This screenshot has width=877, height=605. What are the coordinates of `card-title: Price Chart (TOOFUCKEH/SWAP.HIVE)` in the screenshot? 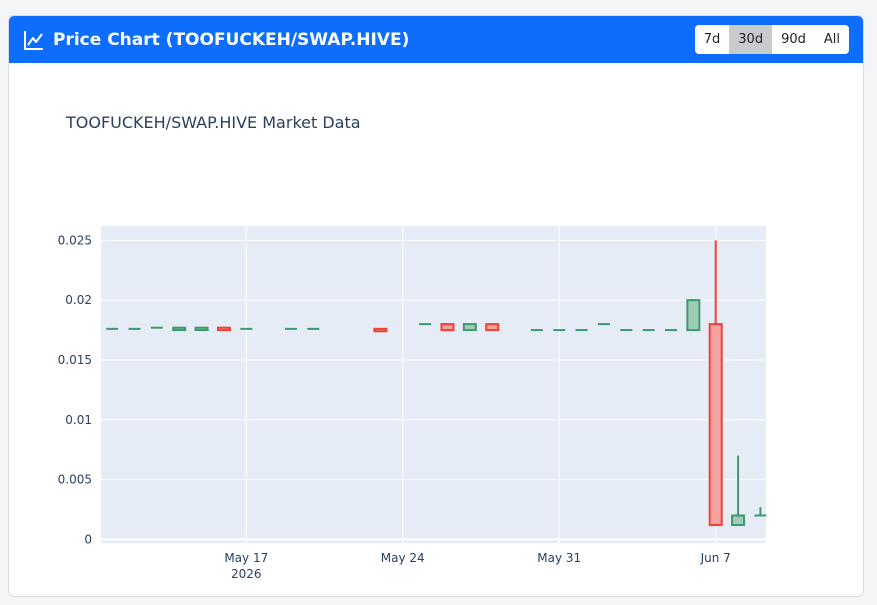 It's located at (231, 39).